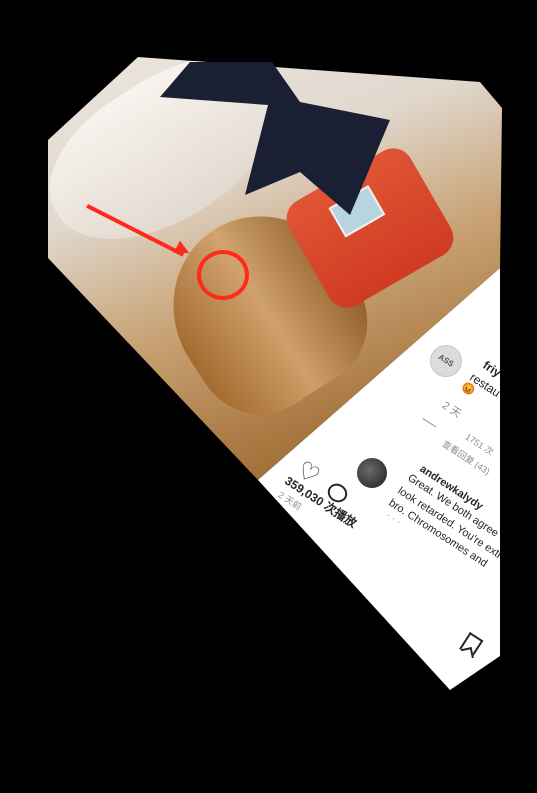 This screenshot has width=537, height=793. What do you see at coordinates (446, 361) in the screenshot?
I see `avatar: ASS` at bounding box center [446, 361].